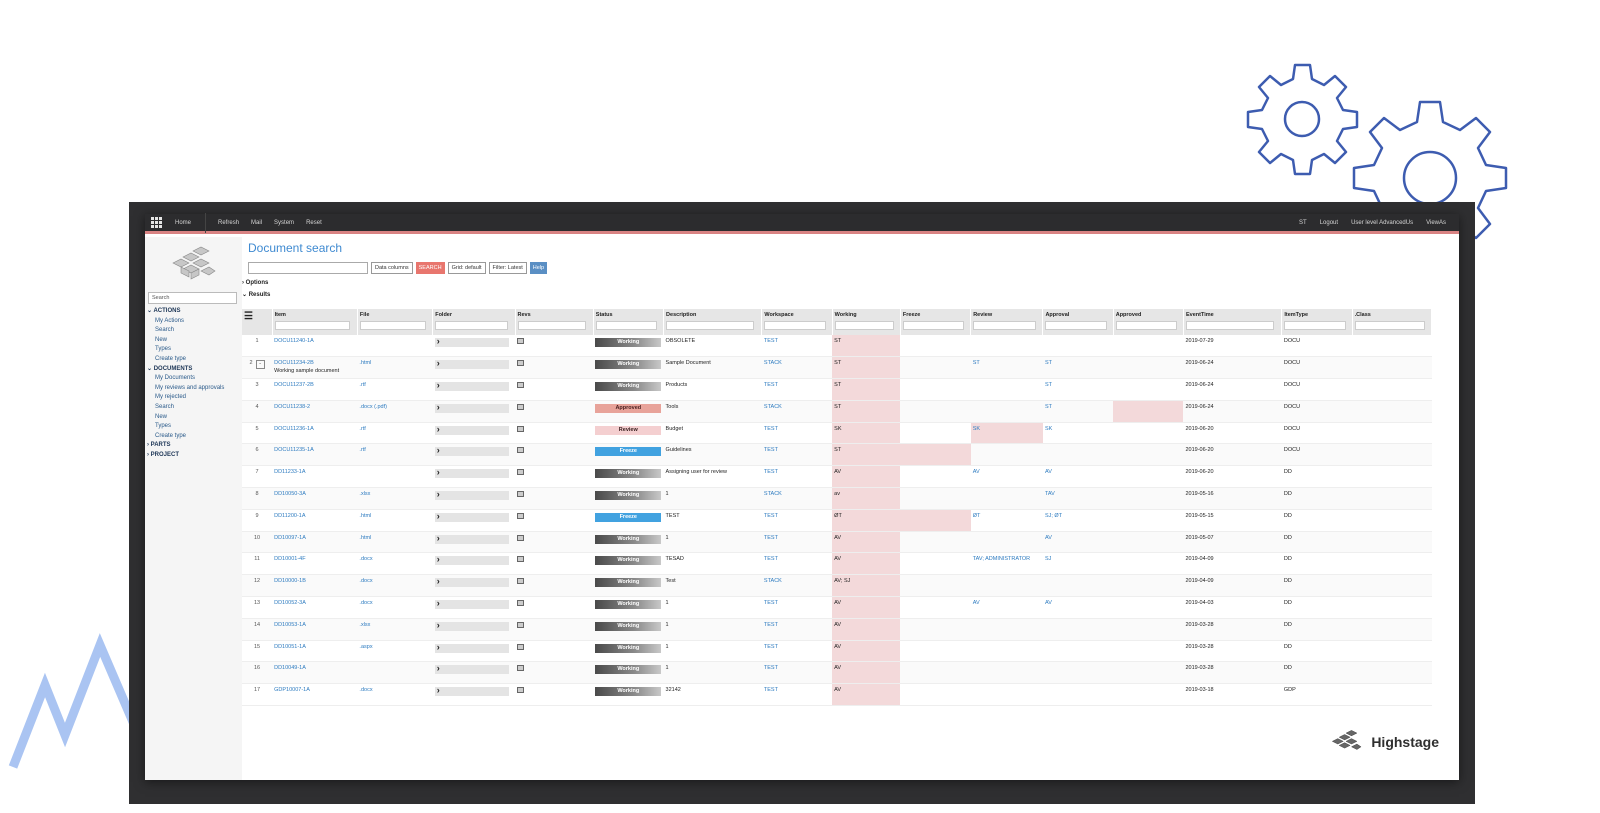 Image resolution: width=1600 pixels, height=813 pixels. I want to click on user-level-select: User level AdvancedUs, so click(1382, 223).